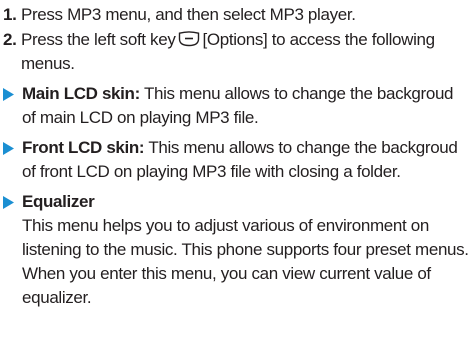  Describe the element at coordinates (98, 39) in the screenshot. I see `step-text-before: Press the left soft key` at that location.